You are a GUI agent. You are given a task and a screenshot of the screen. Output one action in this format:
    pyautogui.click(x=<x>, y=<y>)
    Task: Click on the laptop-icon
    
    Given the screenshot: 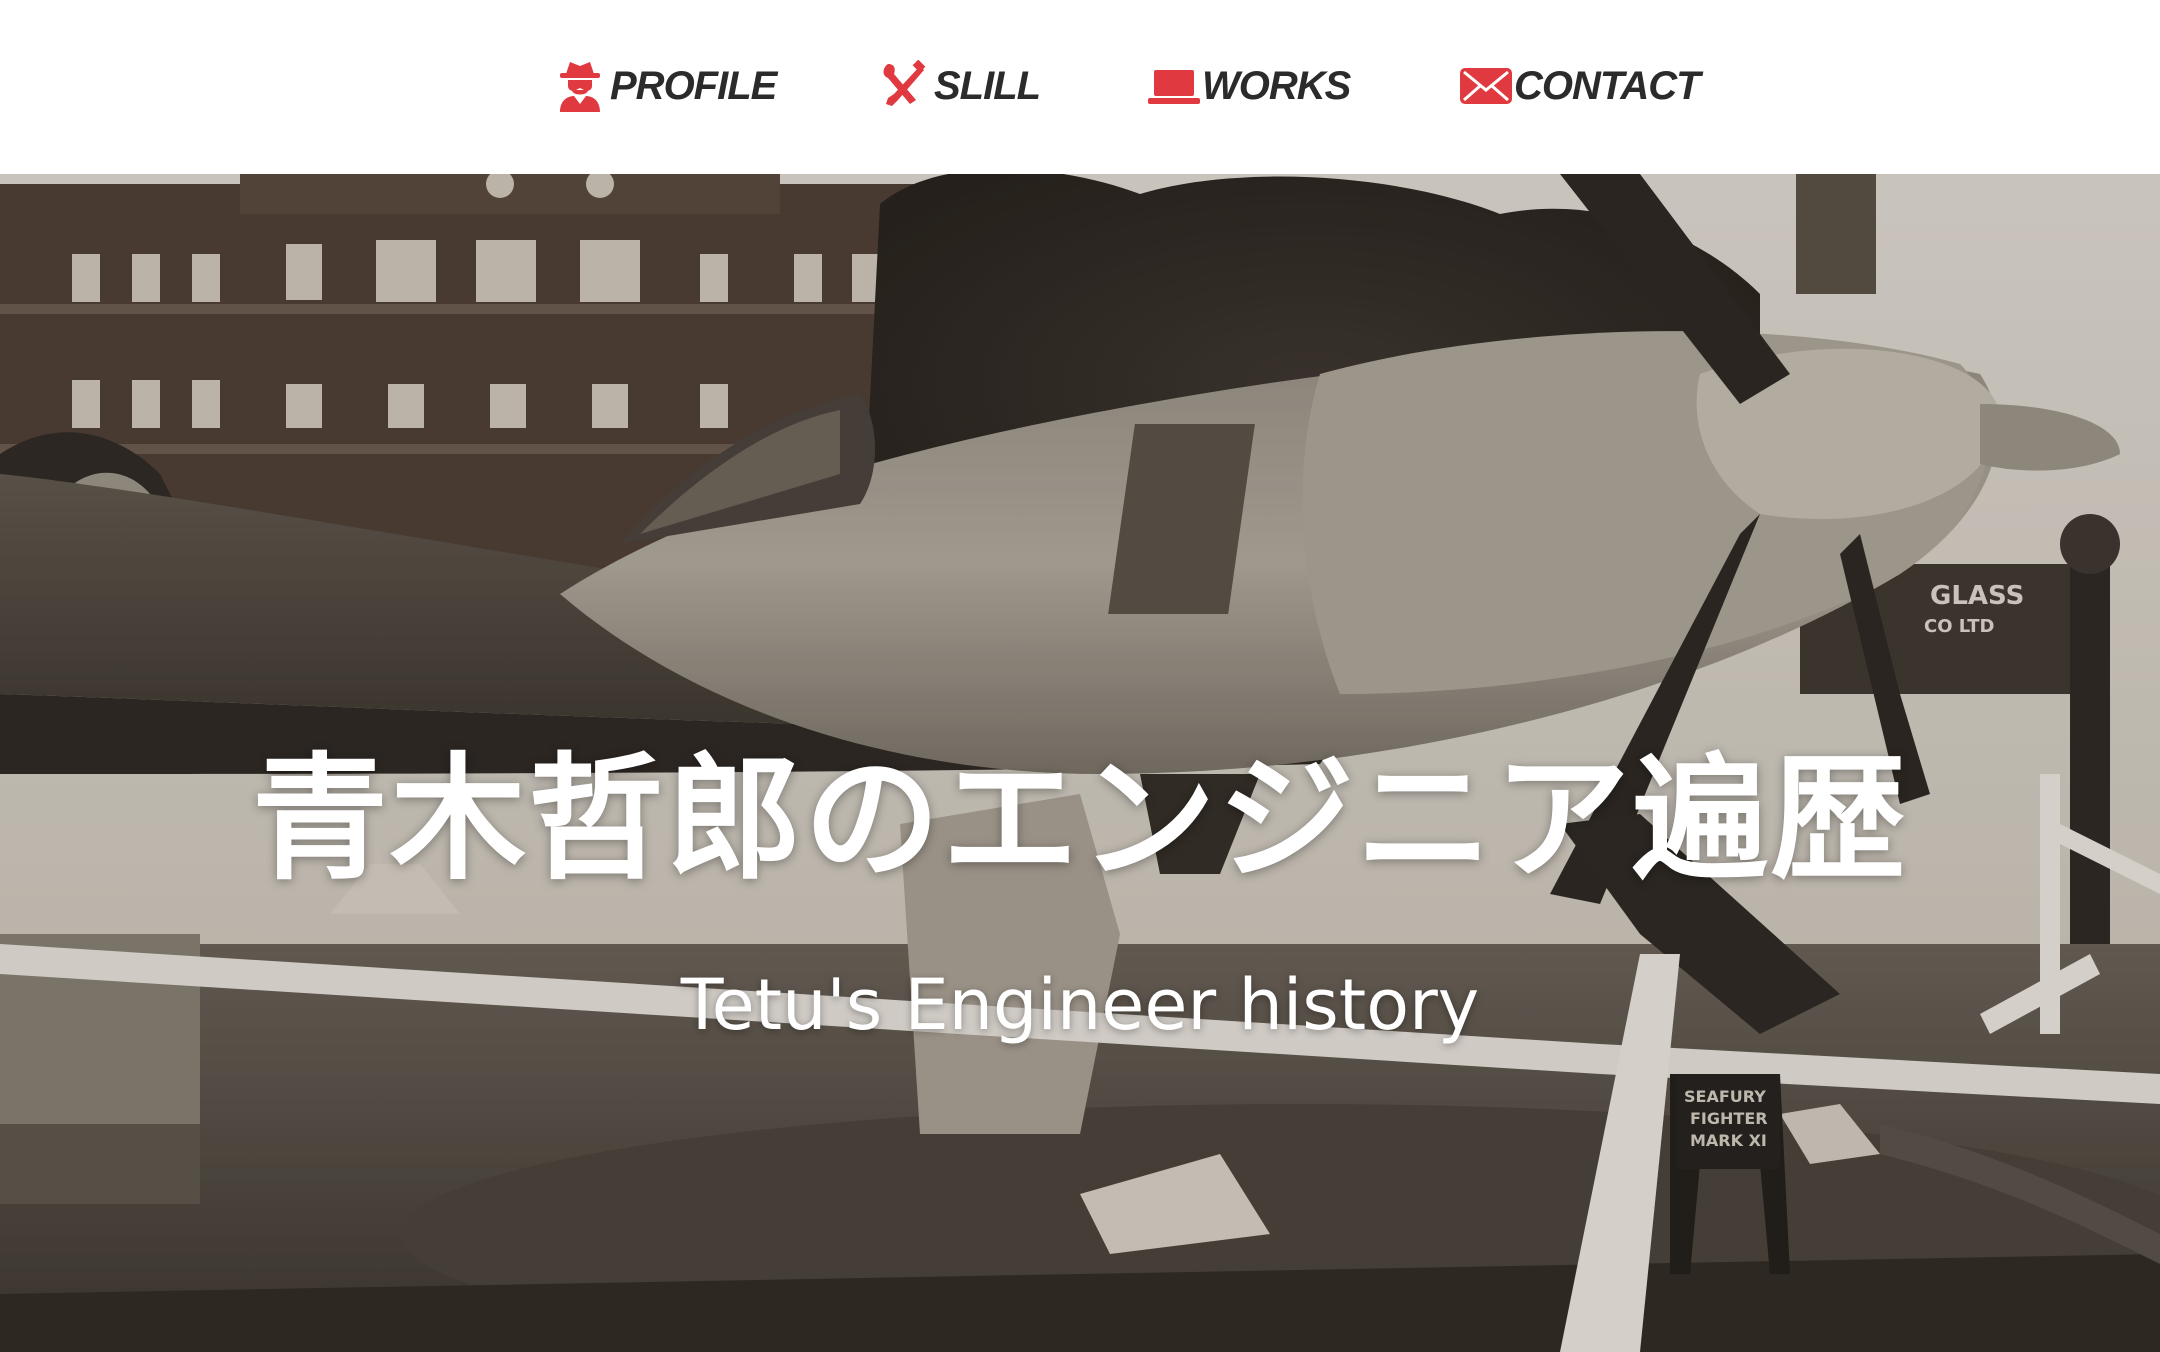 What is the action you would take?
    pyautogui.click(x=1174, y=86)
    